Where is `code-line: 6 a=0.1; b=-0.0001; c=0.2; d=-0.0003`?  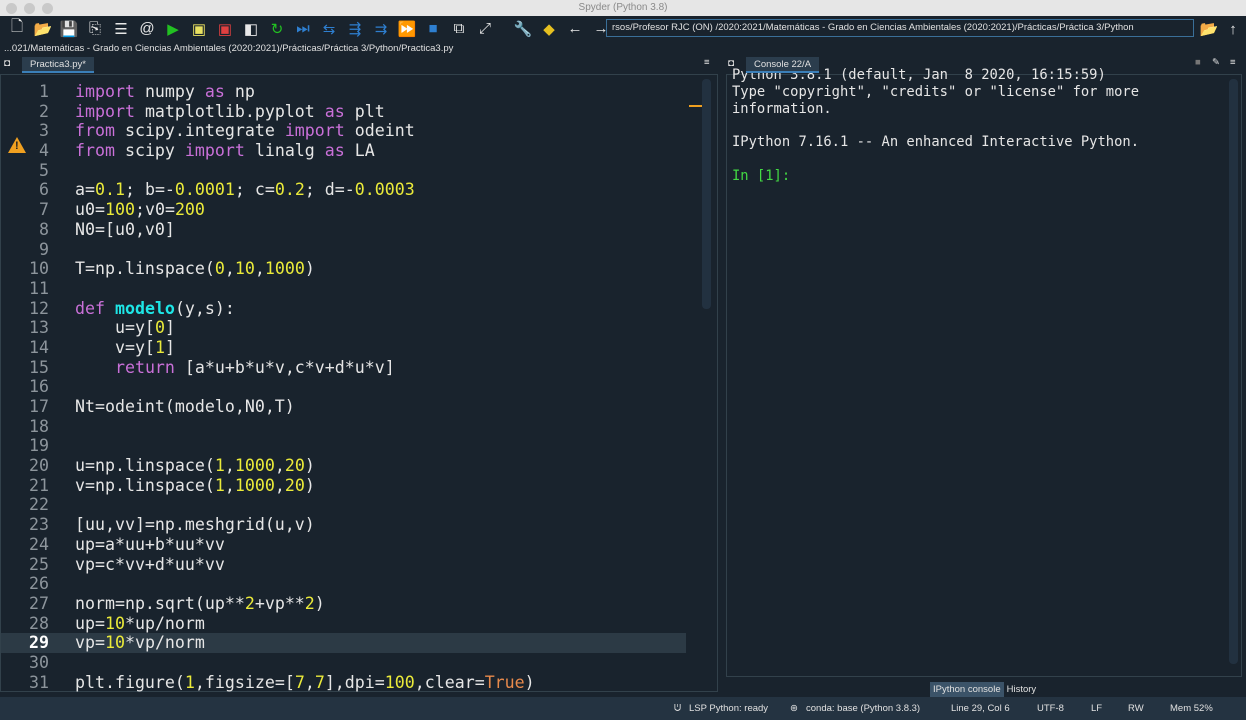 code-line: 6 a=0.1; b=-0.0001; c=0.2; d=-0.0003 is located at coordinates (351, 190).